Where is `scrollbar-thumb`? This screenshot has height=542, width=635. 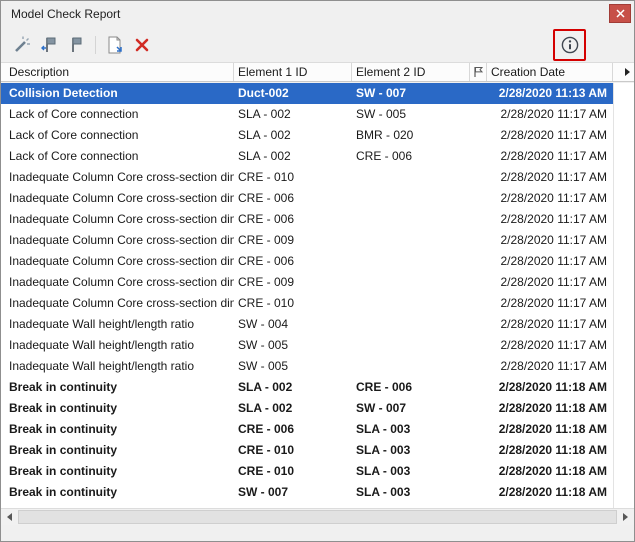
scrollbar-thumb is located at coordinates (317, 517).